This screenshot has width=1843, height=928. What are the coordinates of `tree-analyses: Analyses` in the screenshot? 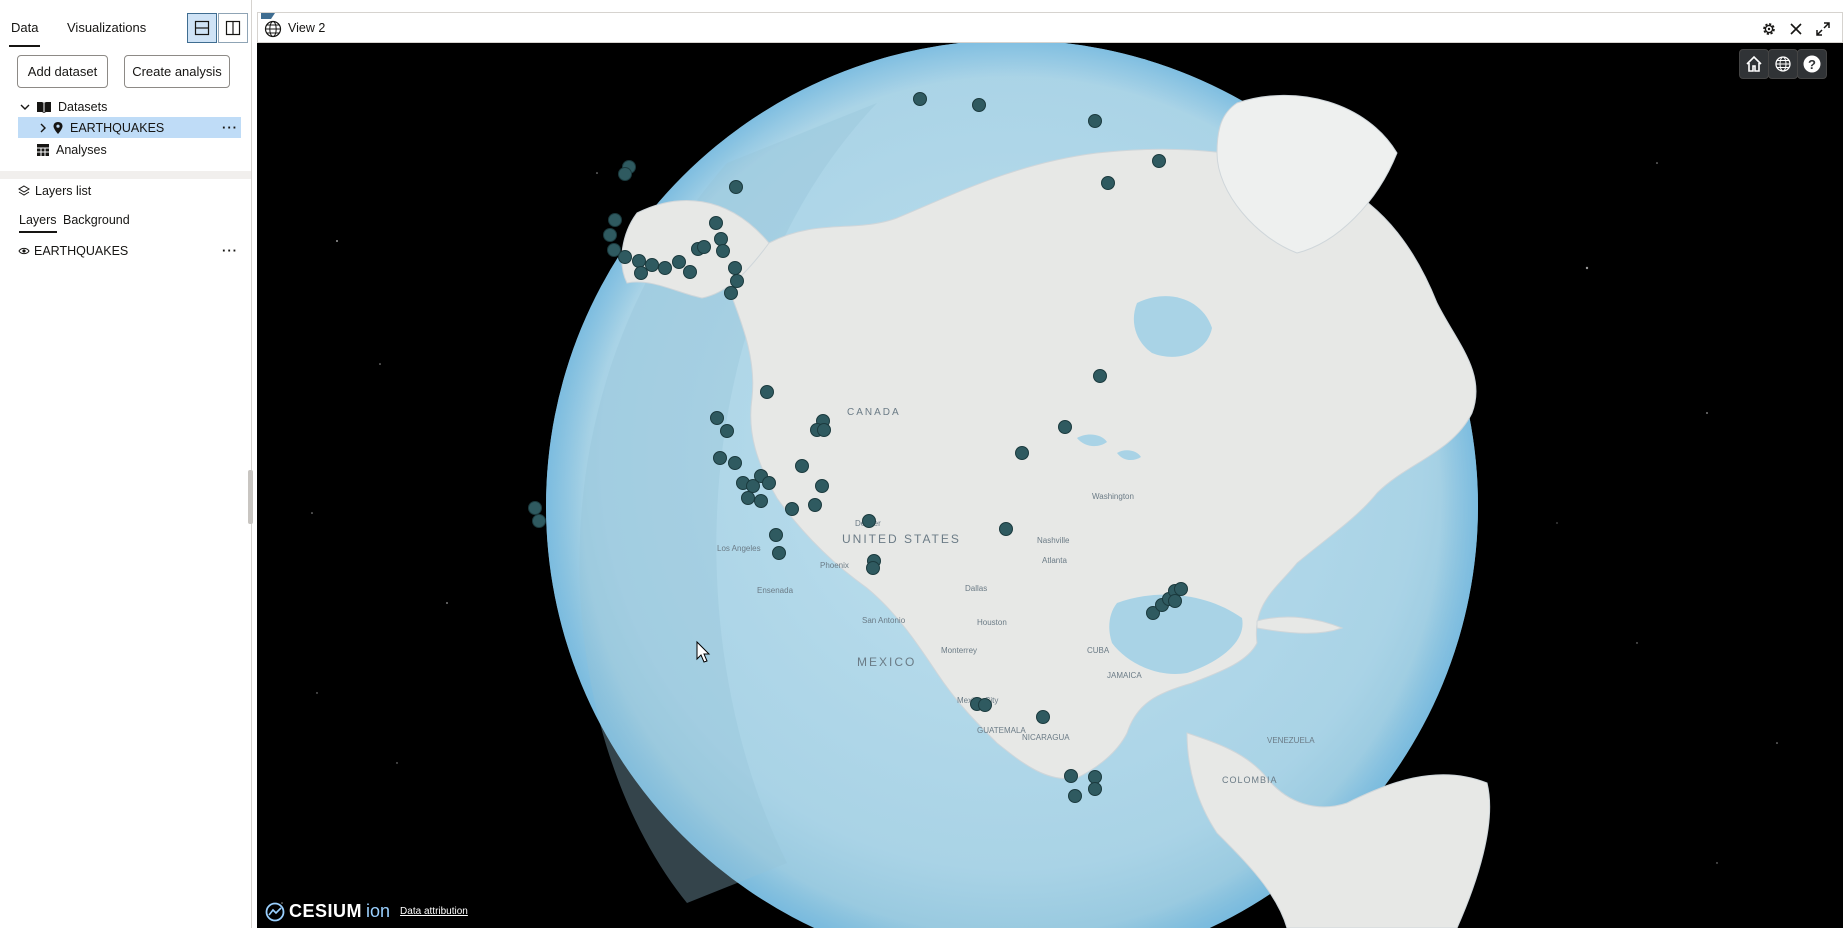 It's located at (129, 149).